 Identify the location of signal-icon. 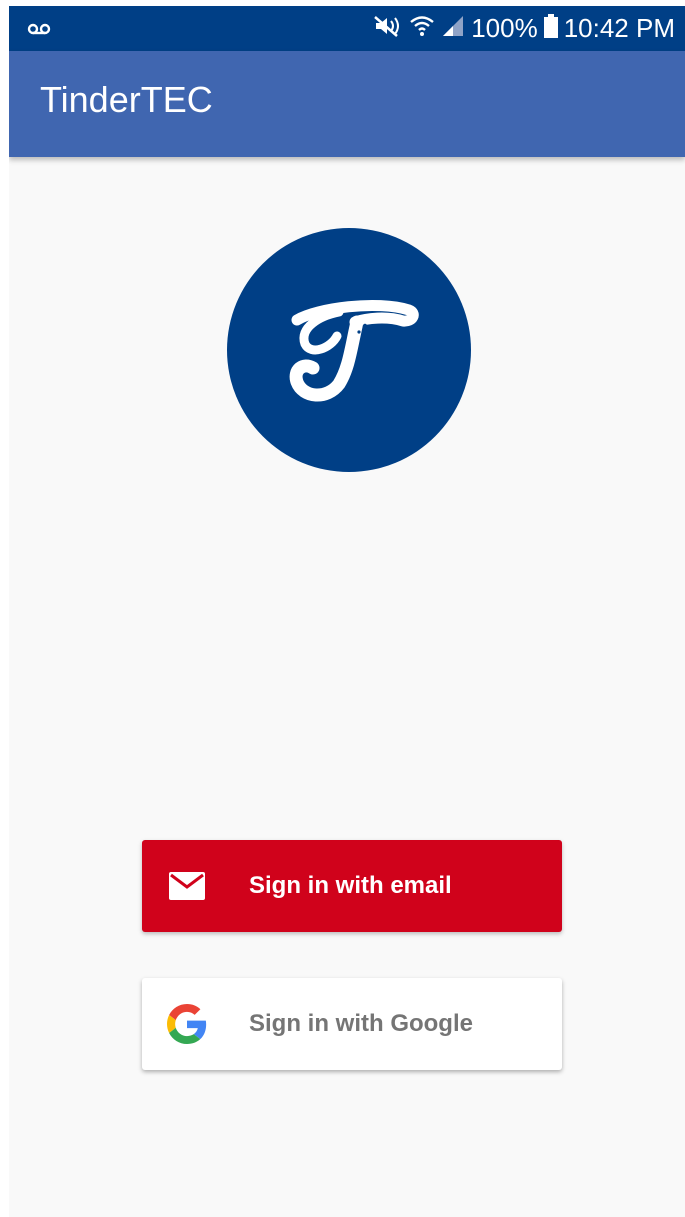
(453, 28).